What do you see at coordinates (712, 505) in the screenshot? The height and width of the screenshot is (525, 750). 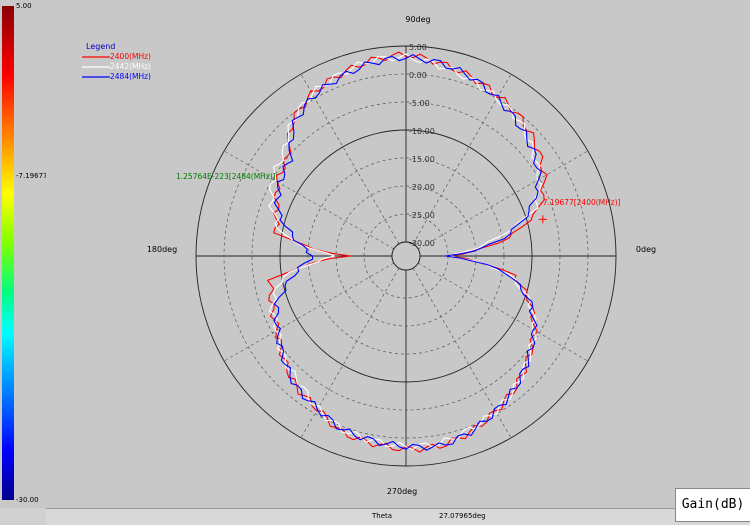 I see `gain-unit-label: Gain(dB)` at bounding box center [712, 505].